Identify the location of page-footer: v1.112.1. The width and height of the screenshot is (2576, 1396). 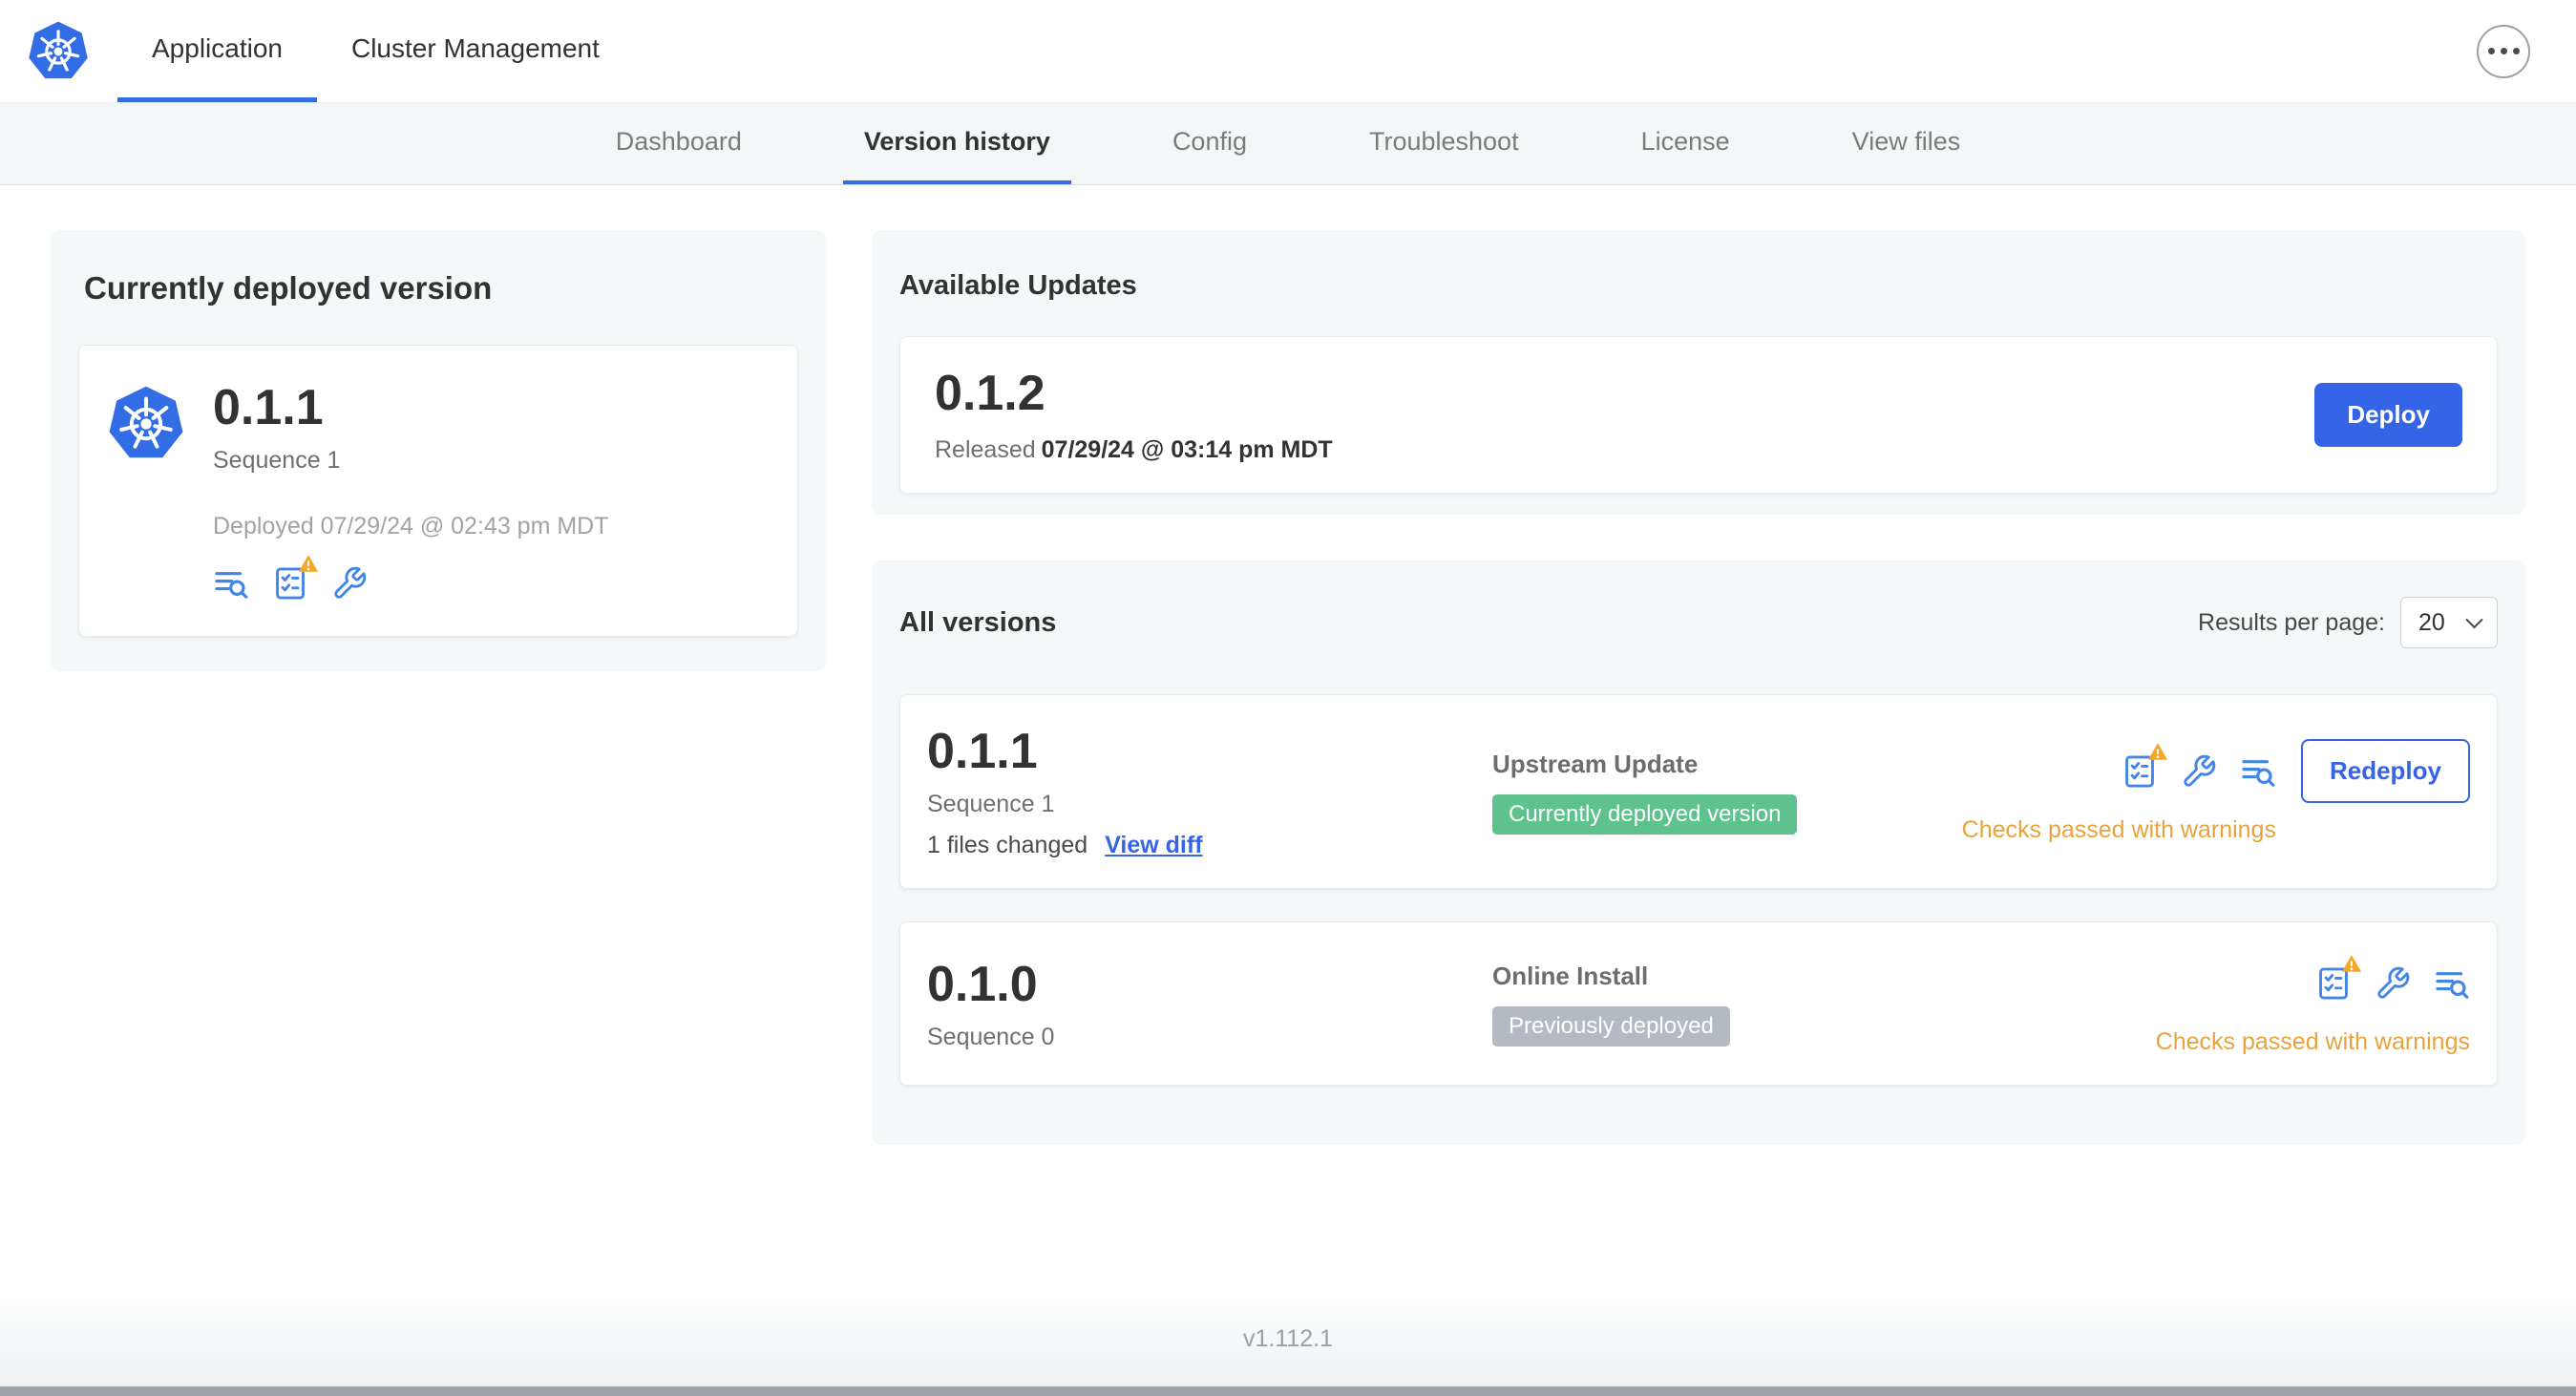
(1288, 1338).